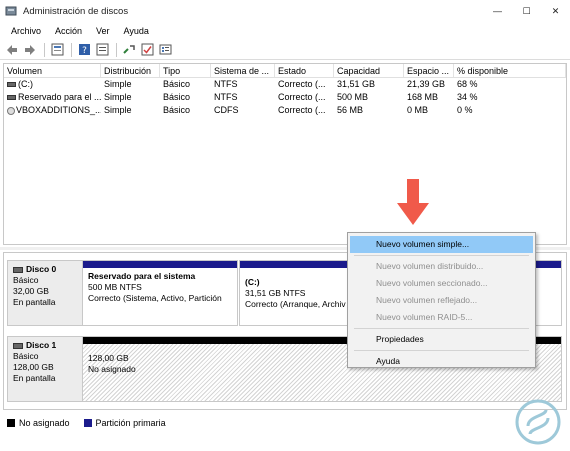  Describe the element at coordinates (423, 97) in the screenshot. I see `volume-free-space: 168 MB` at that location.